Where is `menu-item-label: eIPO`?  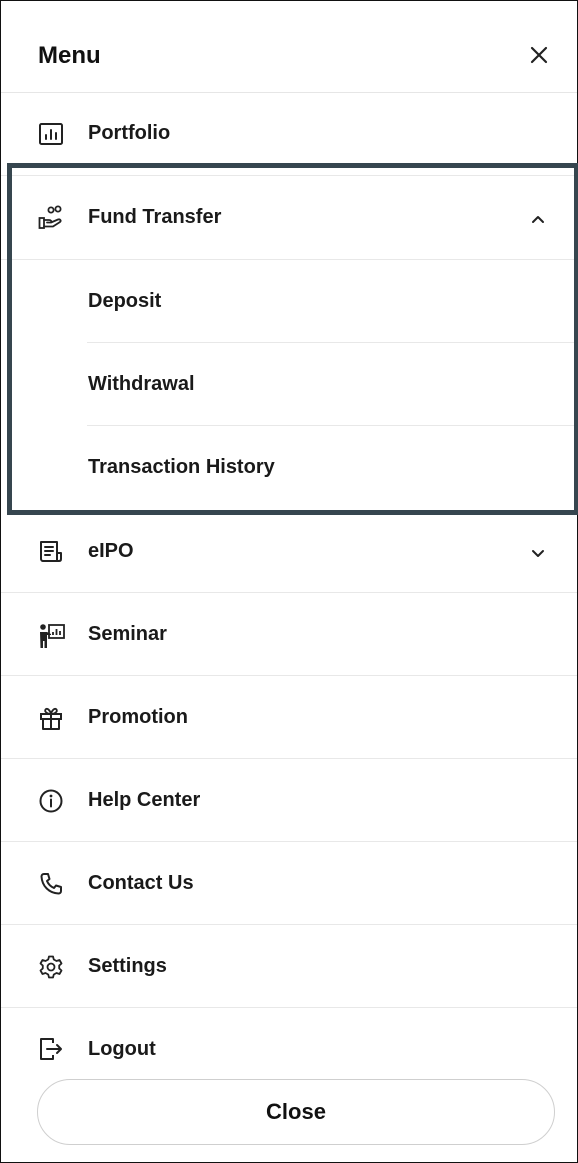 menu-item-label: eIPO is located at coordinates (111, 551).